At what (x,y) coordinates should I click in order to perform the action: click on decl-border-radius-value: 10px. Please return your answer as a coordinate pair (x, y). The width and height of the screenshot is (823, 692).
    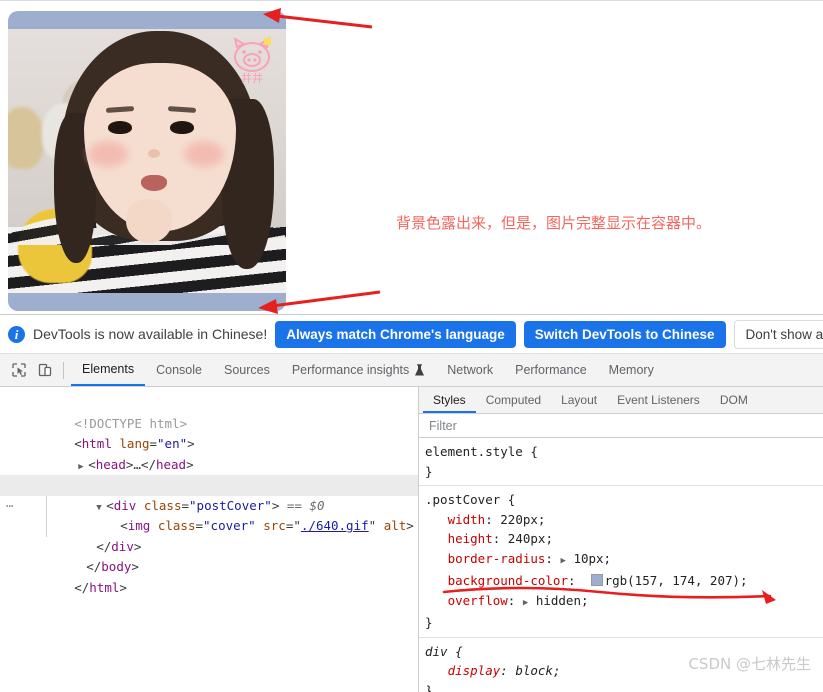
    Looking at the image, I should click on (588, 558).